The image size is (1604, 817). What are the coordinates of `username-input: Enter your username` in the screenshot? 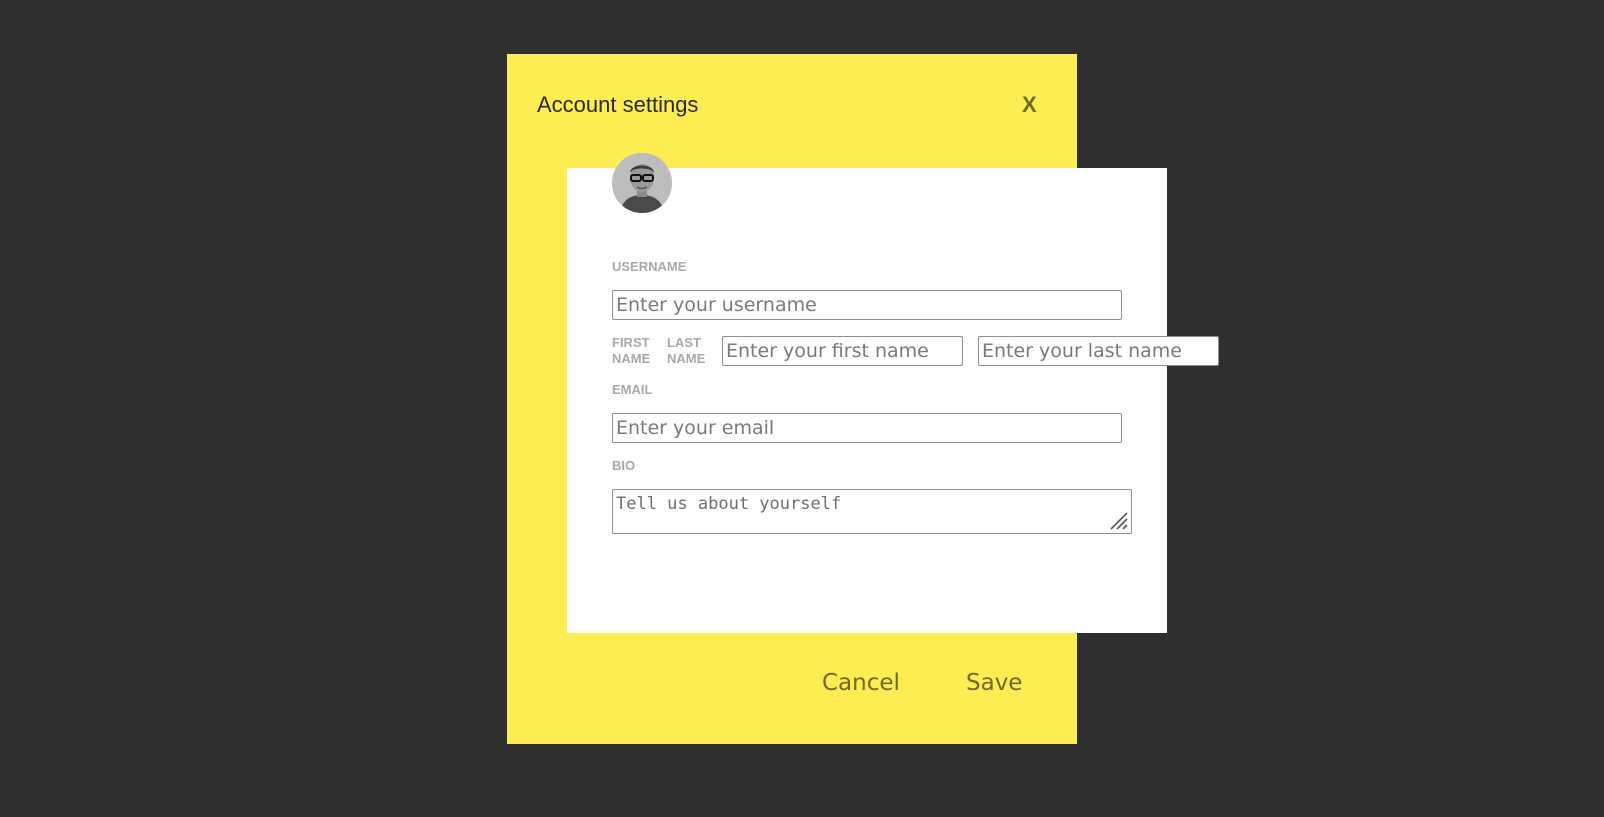 It's located at (867, 305).